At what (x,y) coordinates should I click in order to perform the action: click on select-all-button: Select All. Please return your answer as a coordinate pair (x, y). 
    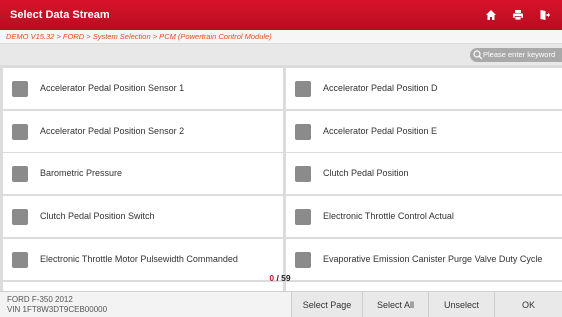
    Looking at the image, I should click on (395, 304).